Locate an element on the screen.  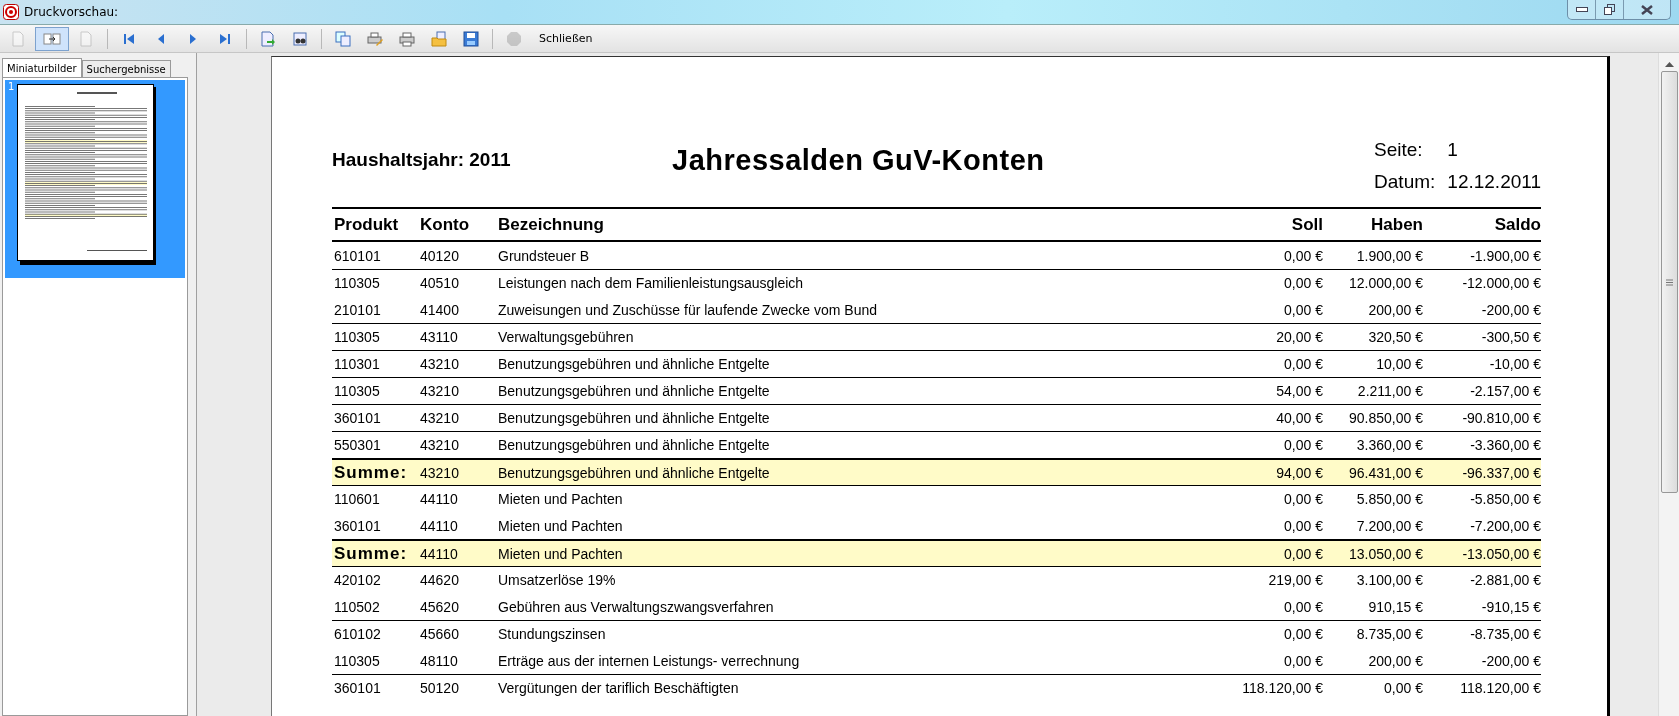
column-header: Haben is located at coordinates (1396, 224).